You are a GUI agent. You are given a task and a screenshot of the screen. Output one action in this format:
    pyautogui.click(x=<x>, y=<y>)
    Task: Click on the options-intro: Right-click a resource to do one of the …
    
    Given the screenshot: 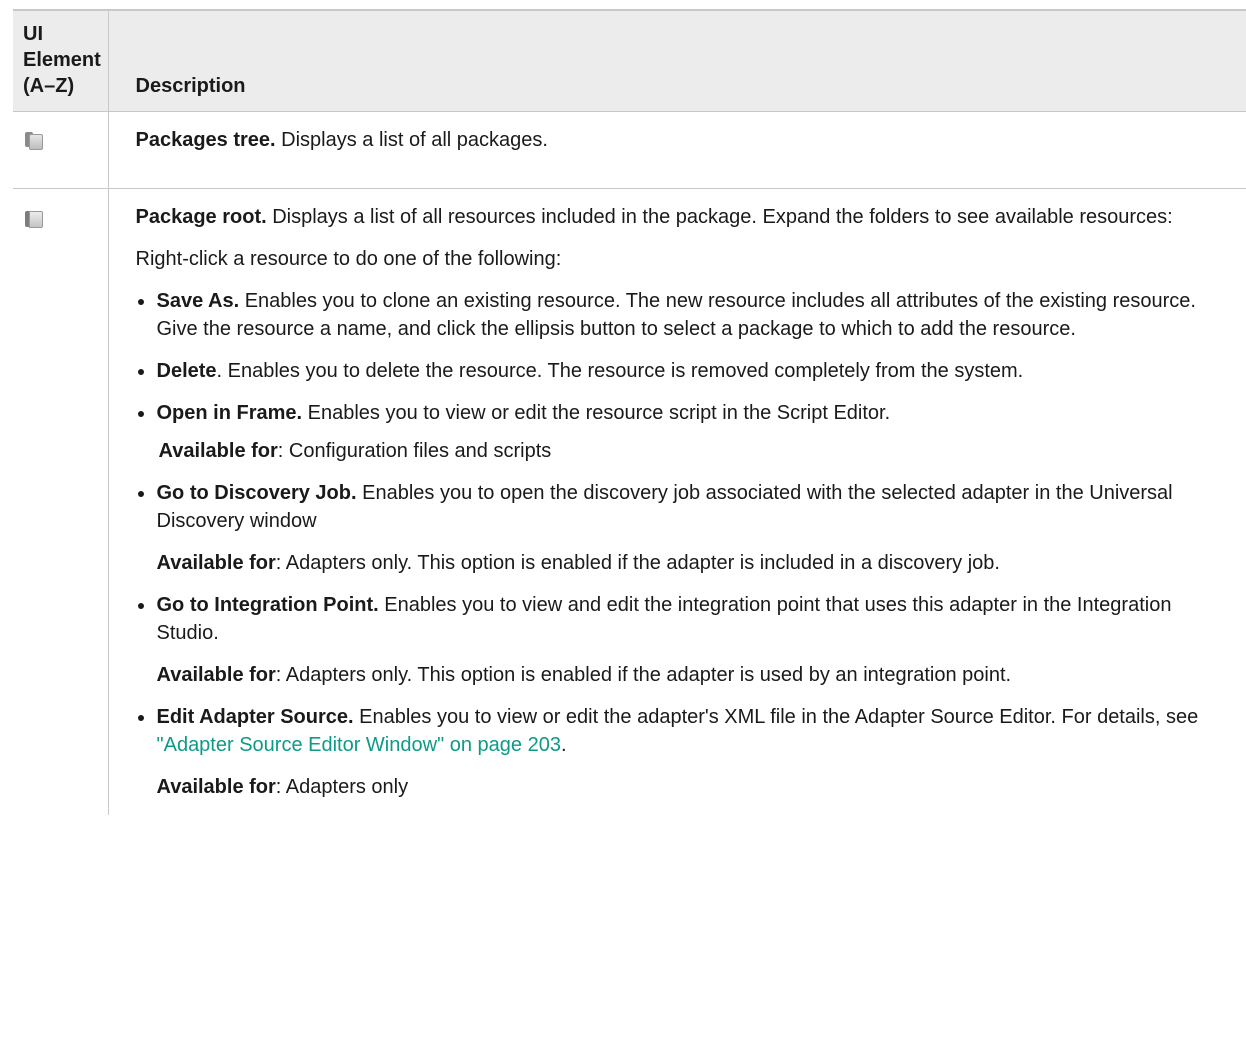 What is the action you would take?
    pyautogui.click(x=348, y=259)
    